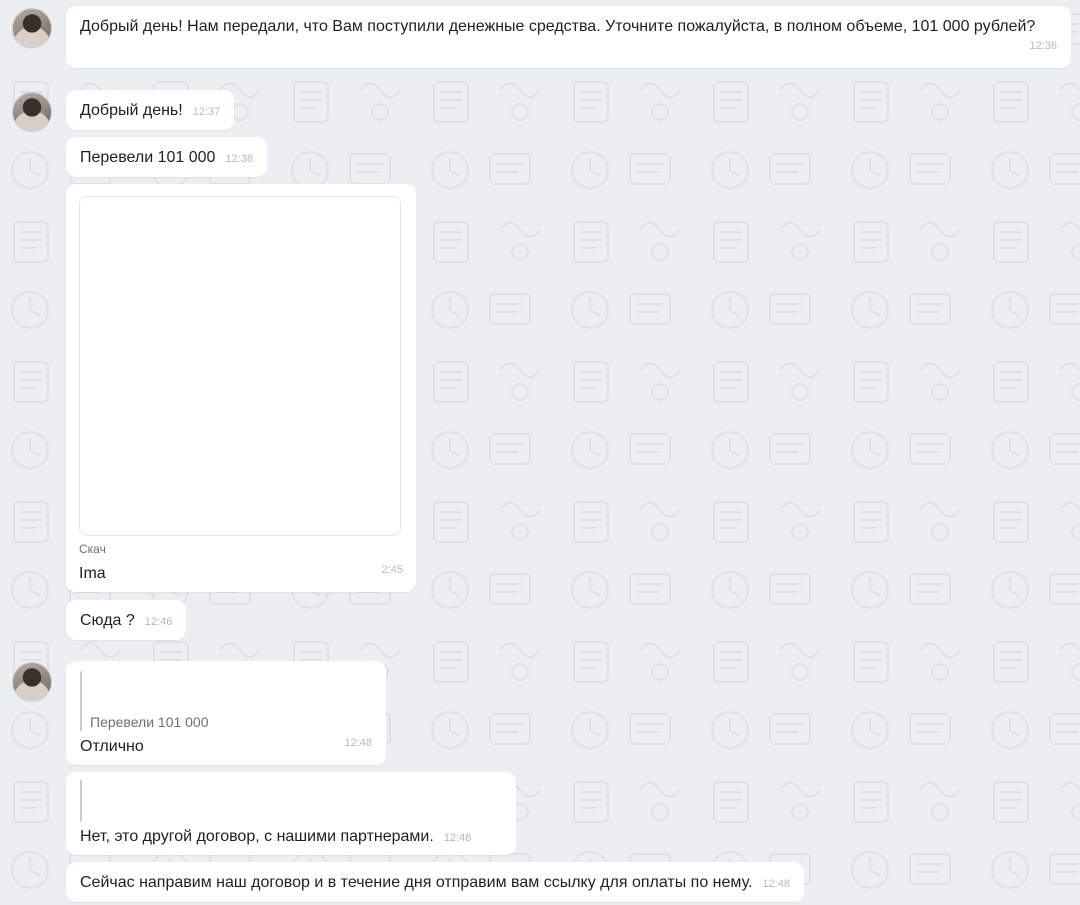  What do you see at coordinates (92, 549) in the screenshot?
I see `download-label: Скач` at bounding box center [92, 549].